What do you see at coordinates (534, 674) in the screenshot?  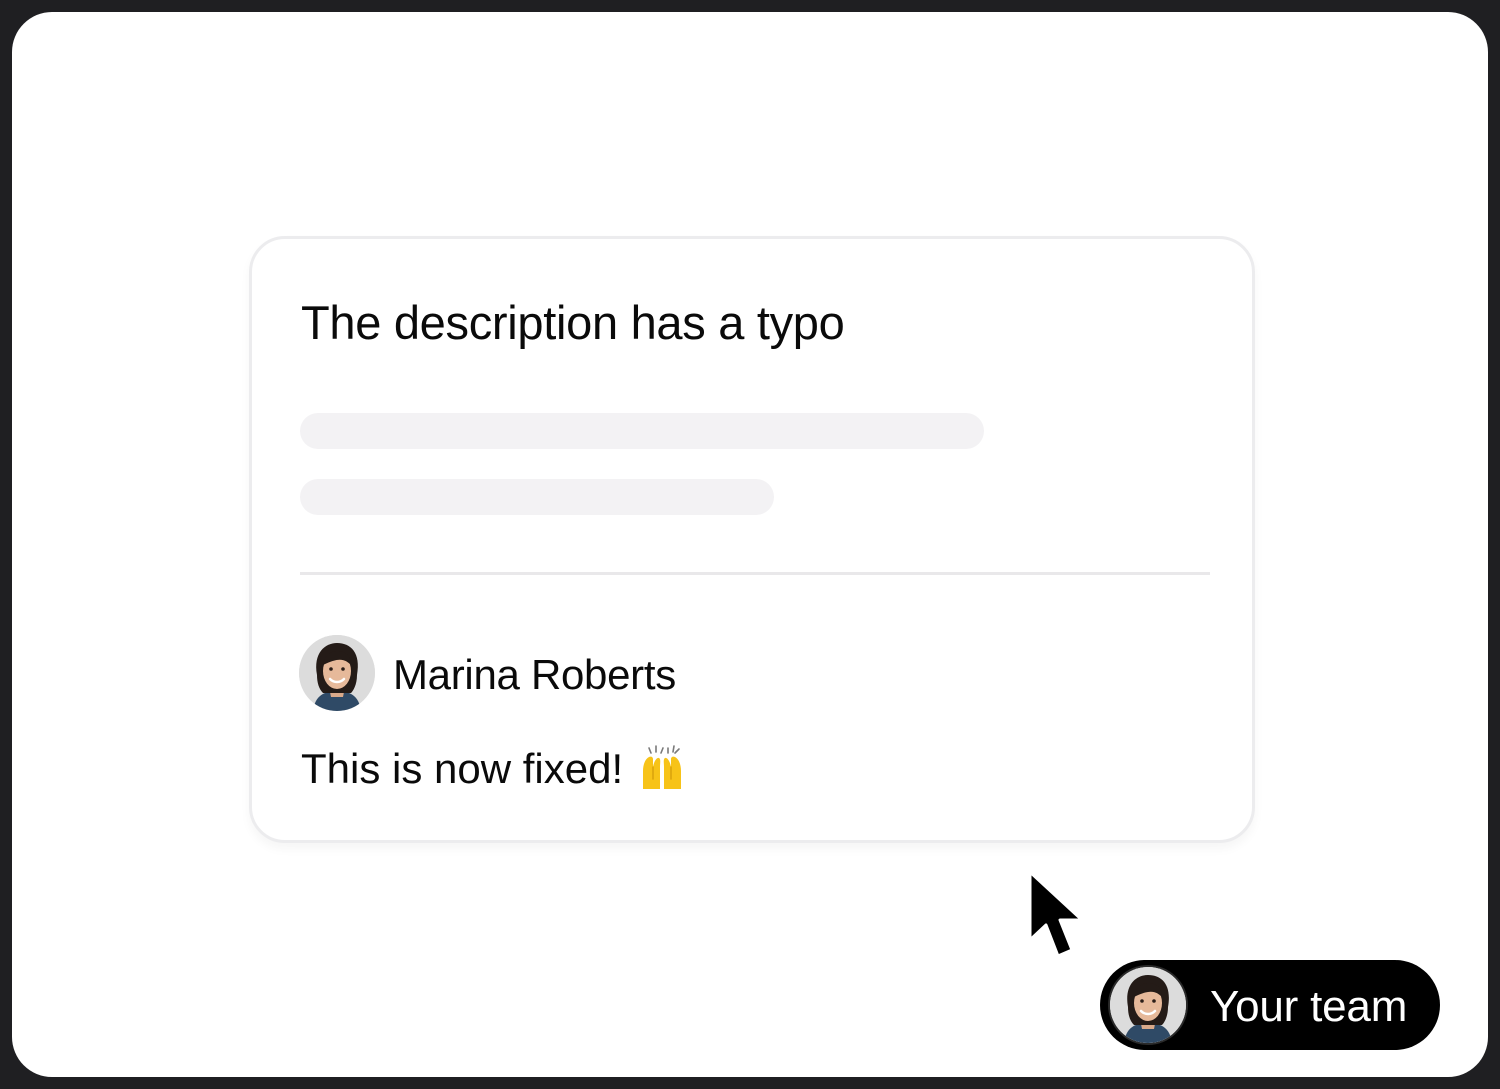 I see `author-name: Marina Roberts` at bounding box center [534, 674].